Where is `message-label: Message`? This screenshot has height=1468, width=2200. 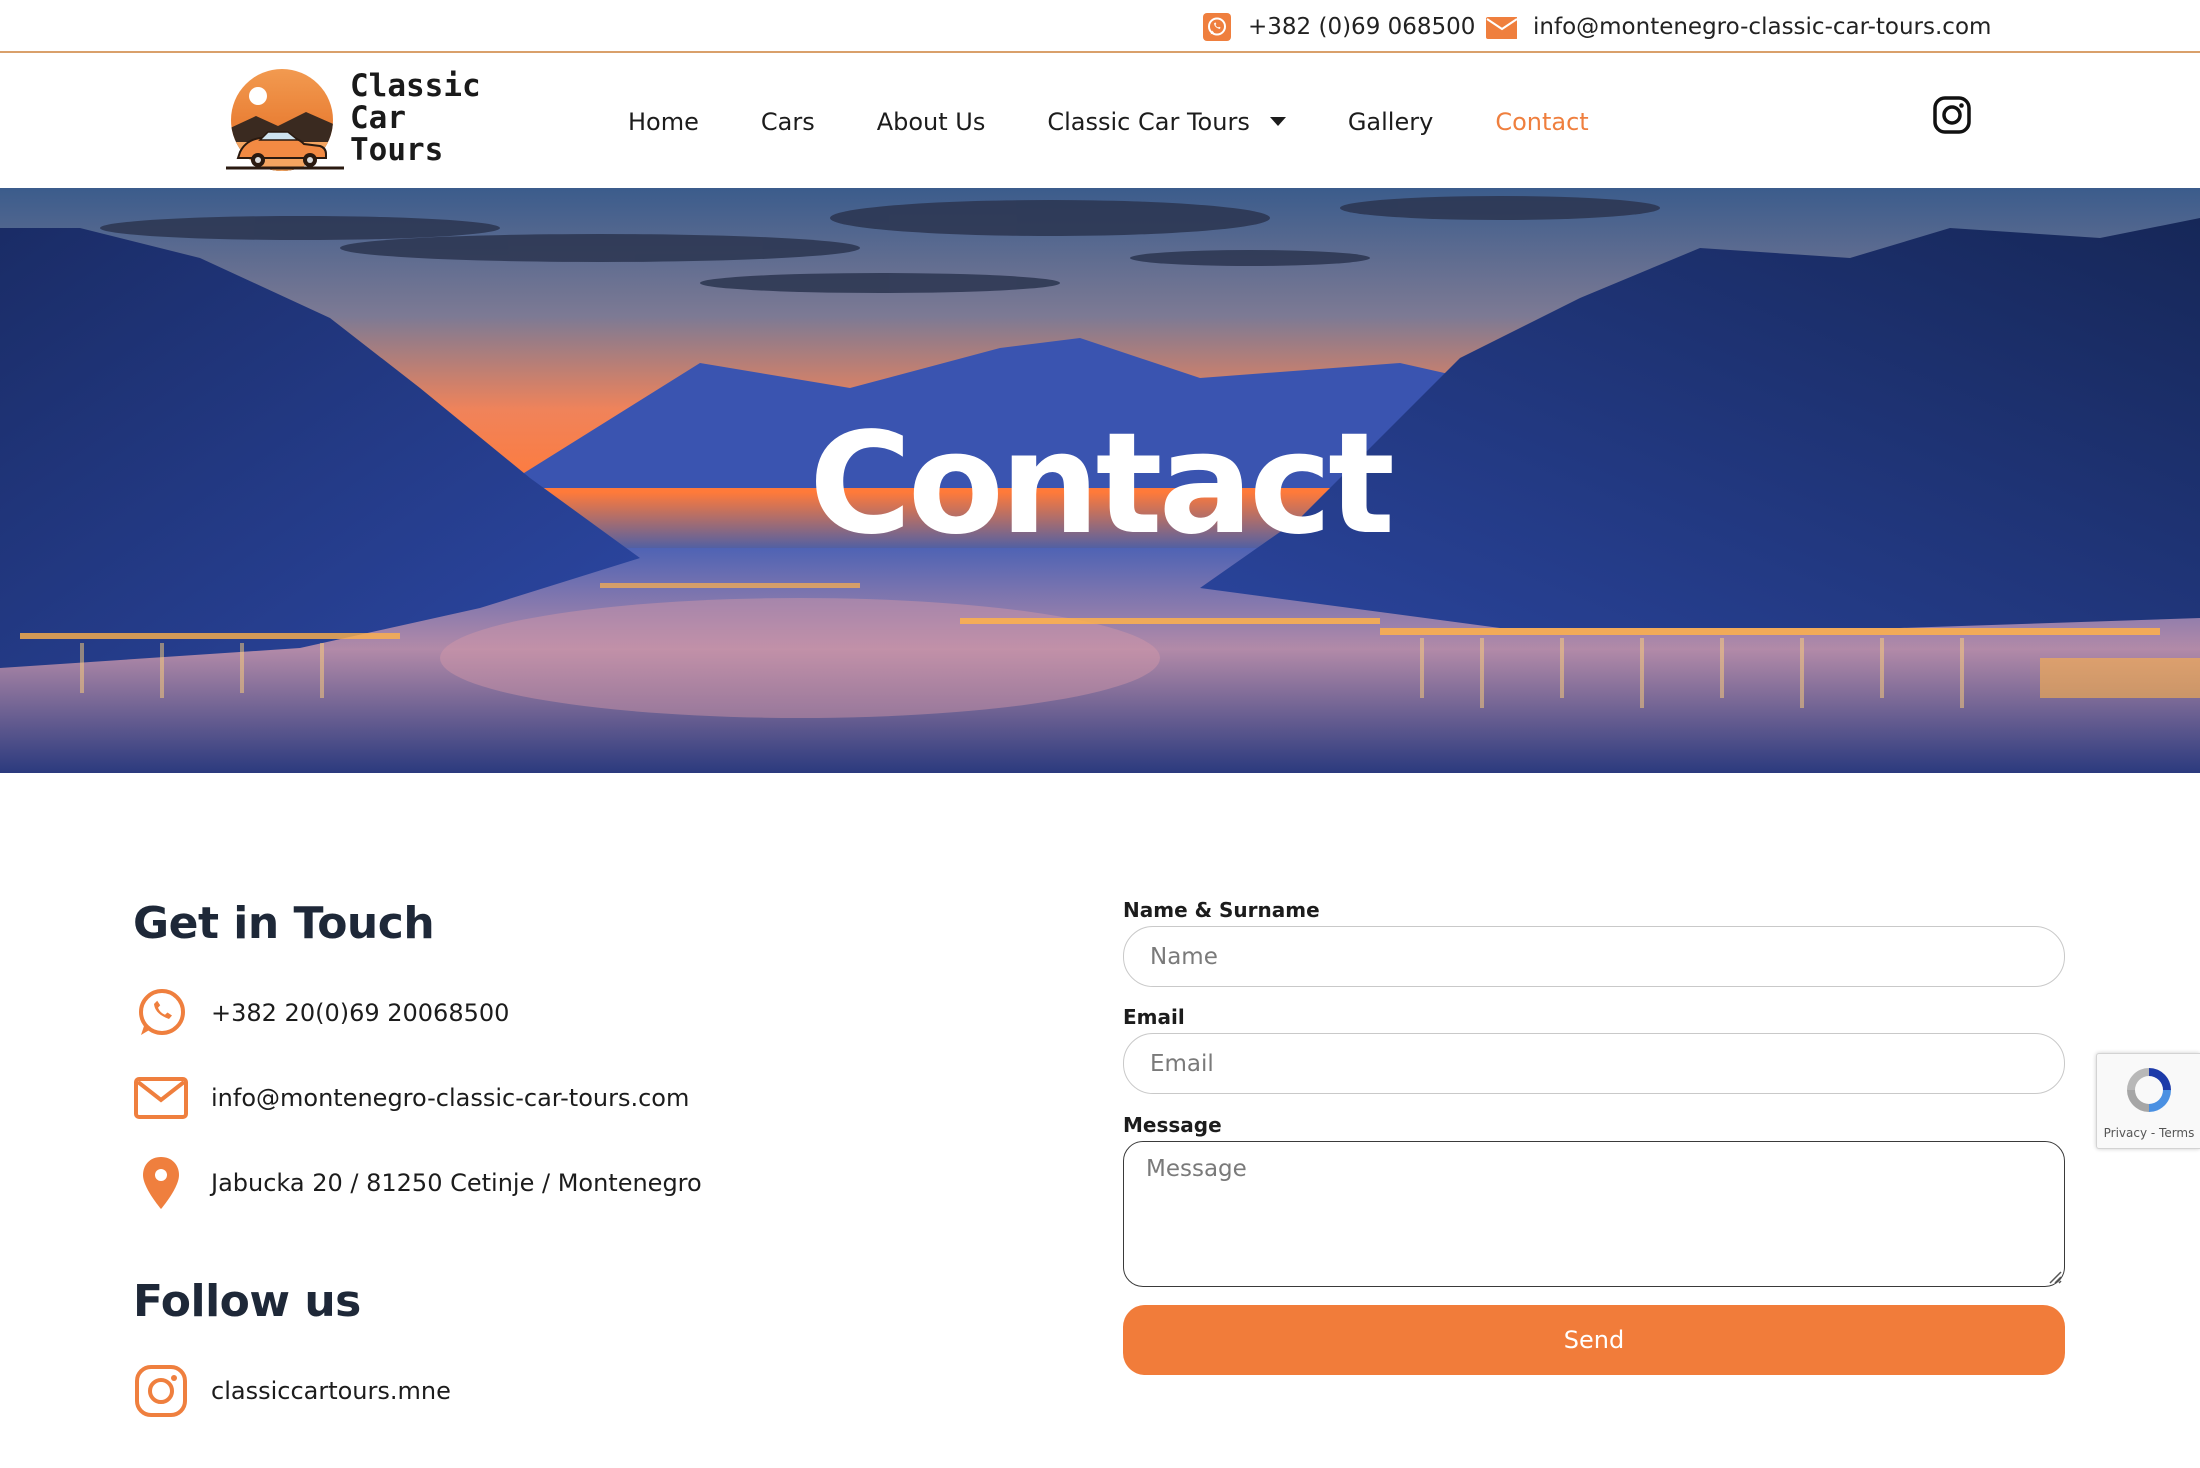
message-label: Message is located at coordinates (1172, 1125).